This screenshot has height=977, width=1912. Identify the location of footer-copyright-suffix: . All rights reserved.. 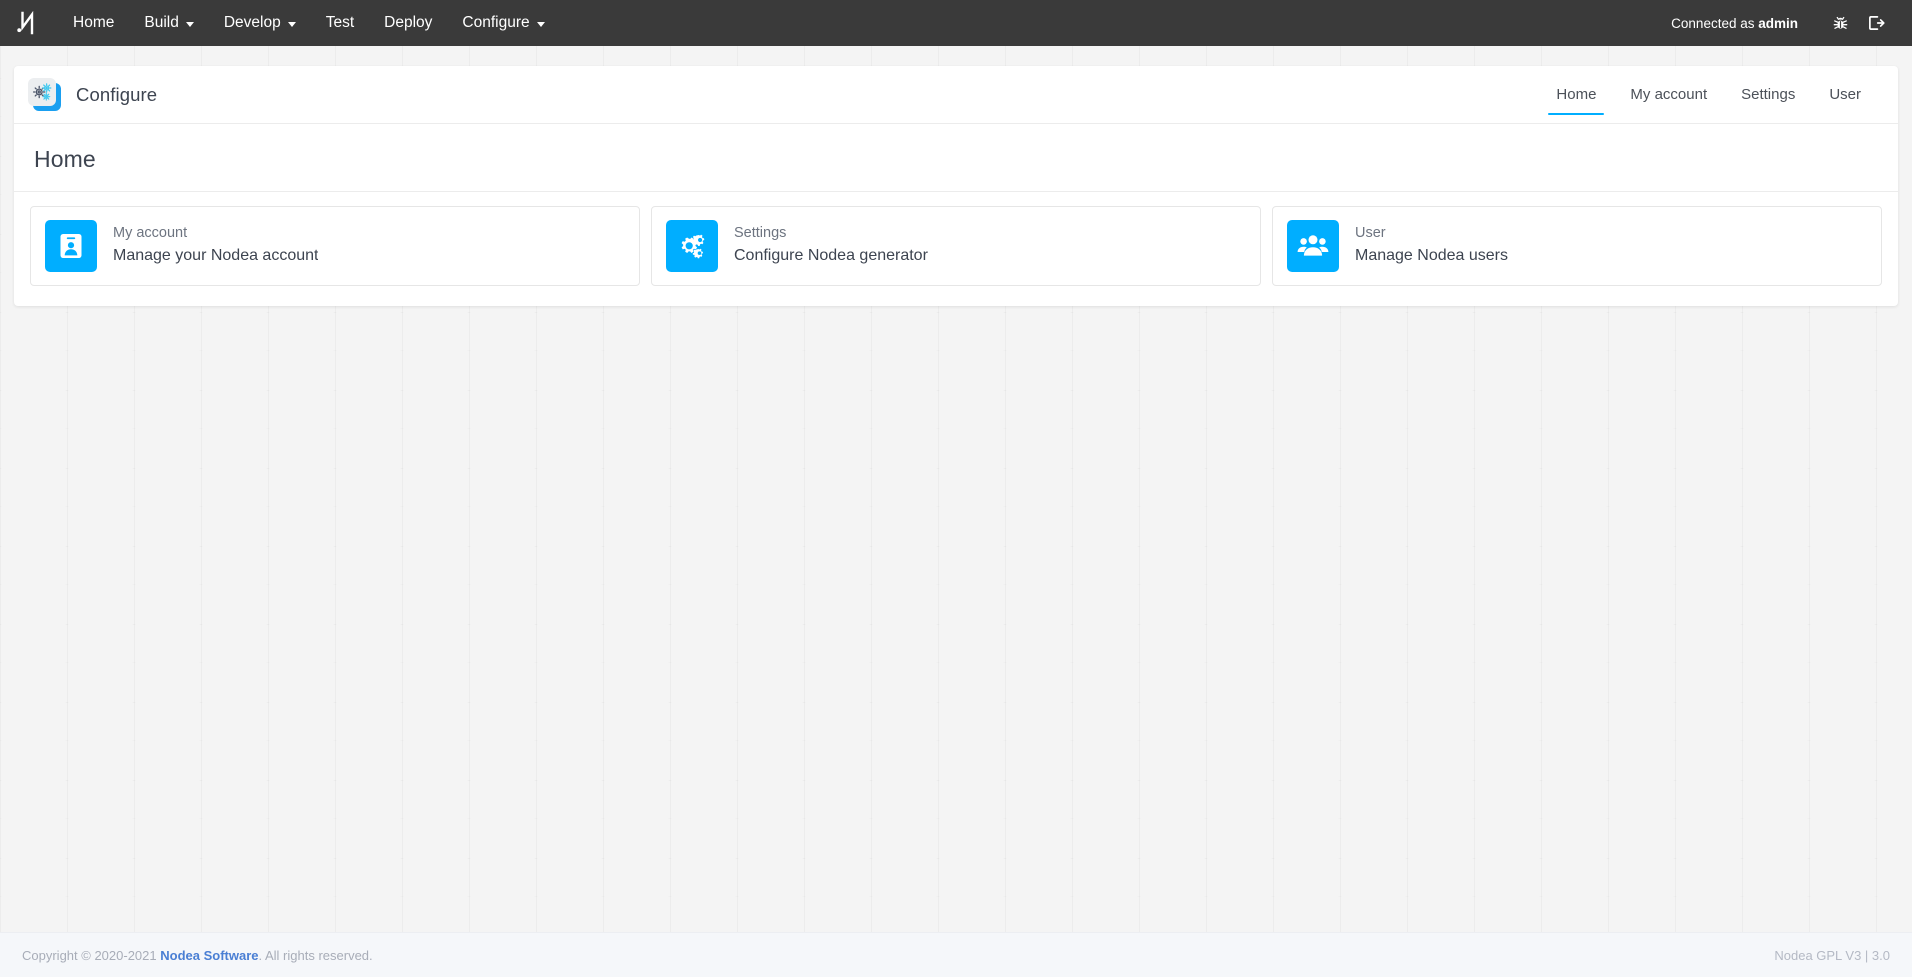
(315, 955).